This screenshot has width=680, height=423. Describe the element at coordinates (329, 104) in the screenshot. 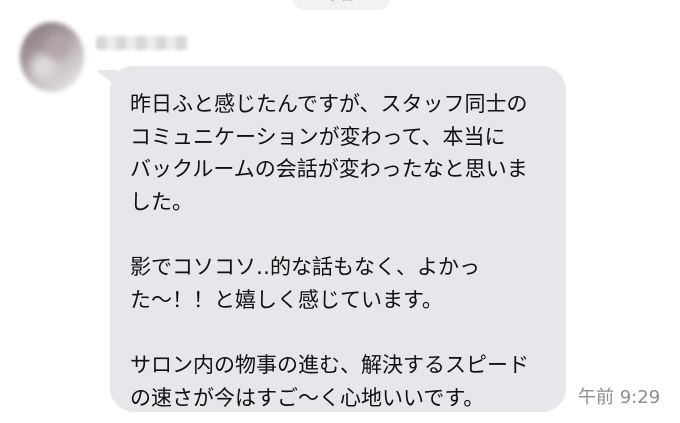

I see `message-line: 昨日ふと感じたんですが、スタッフ同士の` at that location.